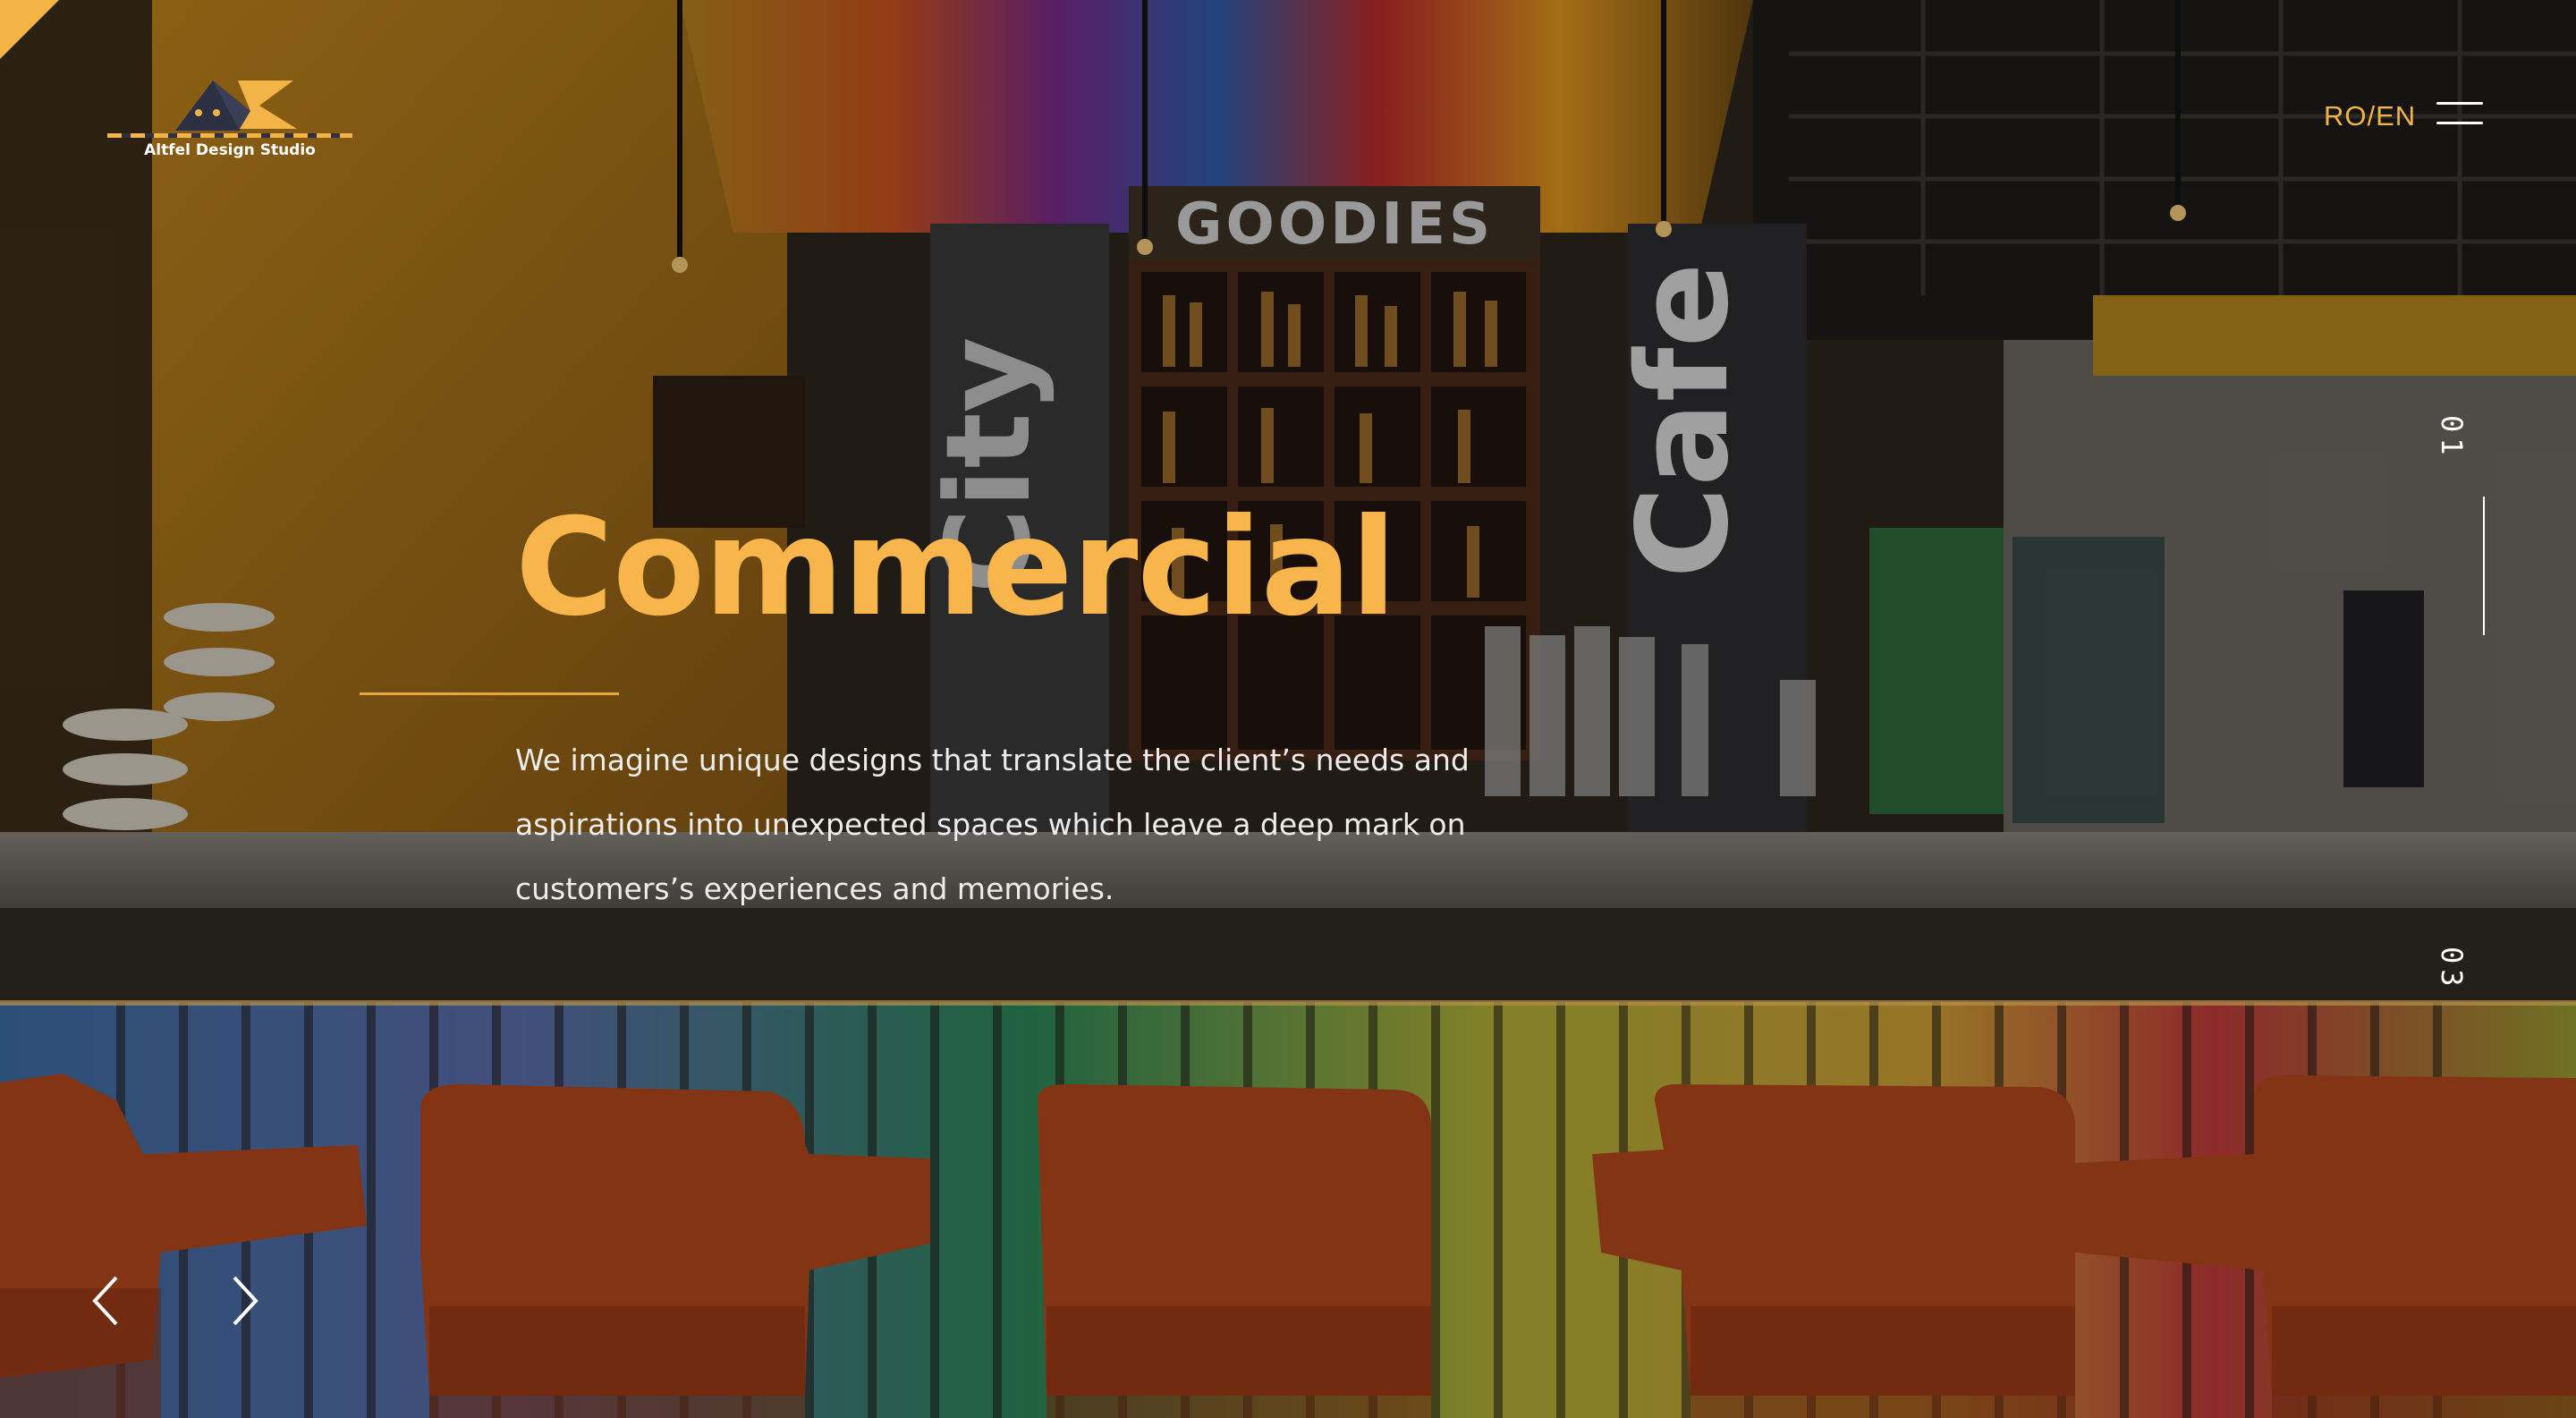 Image resolution: width=2576 pixels, height=1418 pixels. I want to click on prev-slide-button, so click(107, 1301).